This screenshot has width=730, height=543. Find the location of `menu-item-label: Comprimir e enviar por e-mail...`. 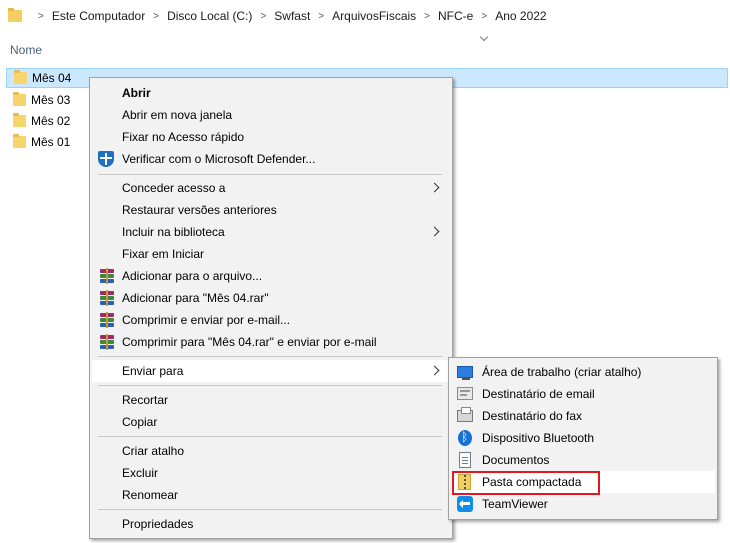

menu-item-label: Comprimir e enviar por e-mail... is located at coordinates (206, 320).